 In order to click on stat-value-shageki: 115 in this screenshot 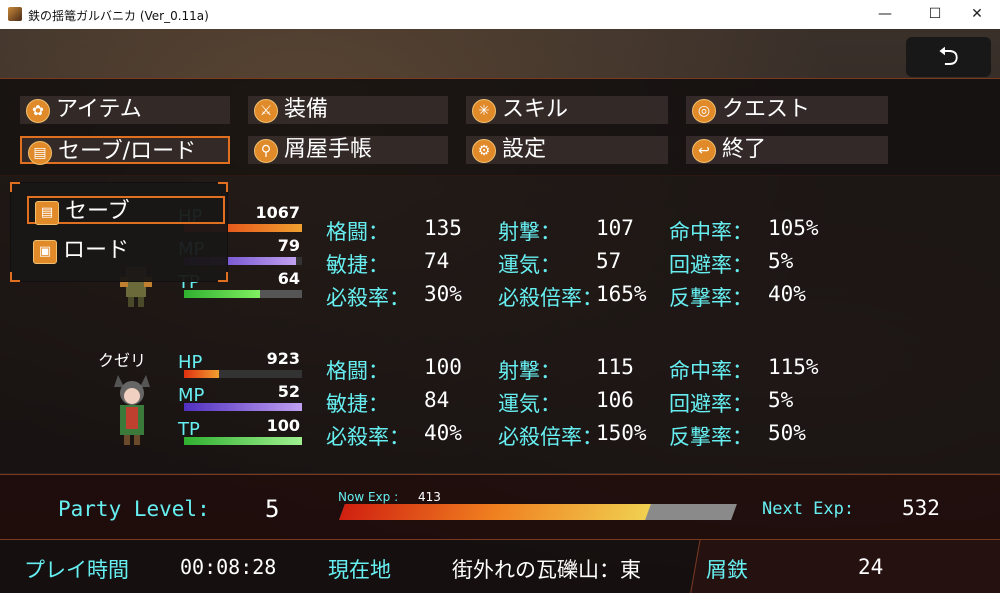, I will do `click(615, 367)`.